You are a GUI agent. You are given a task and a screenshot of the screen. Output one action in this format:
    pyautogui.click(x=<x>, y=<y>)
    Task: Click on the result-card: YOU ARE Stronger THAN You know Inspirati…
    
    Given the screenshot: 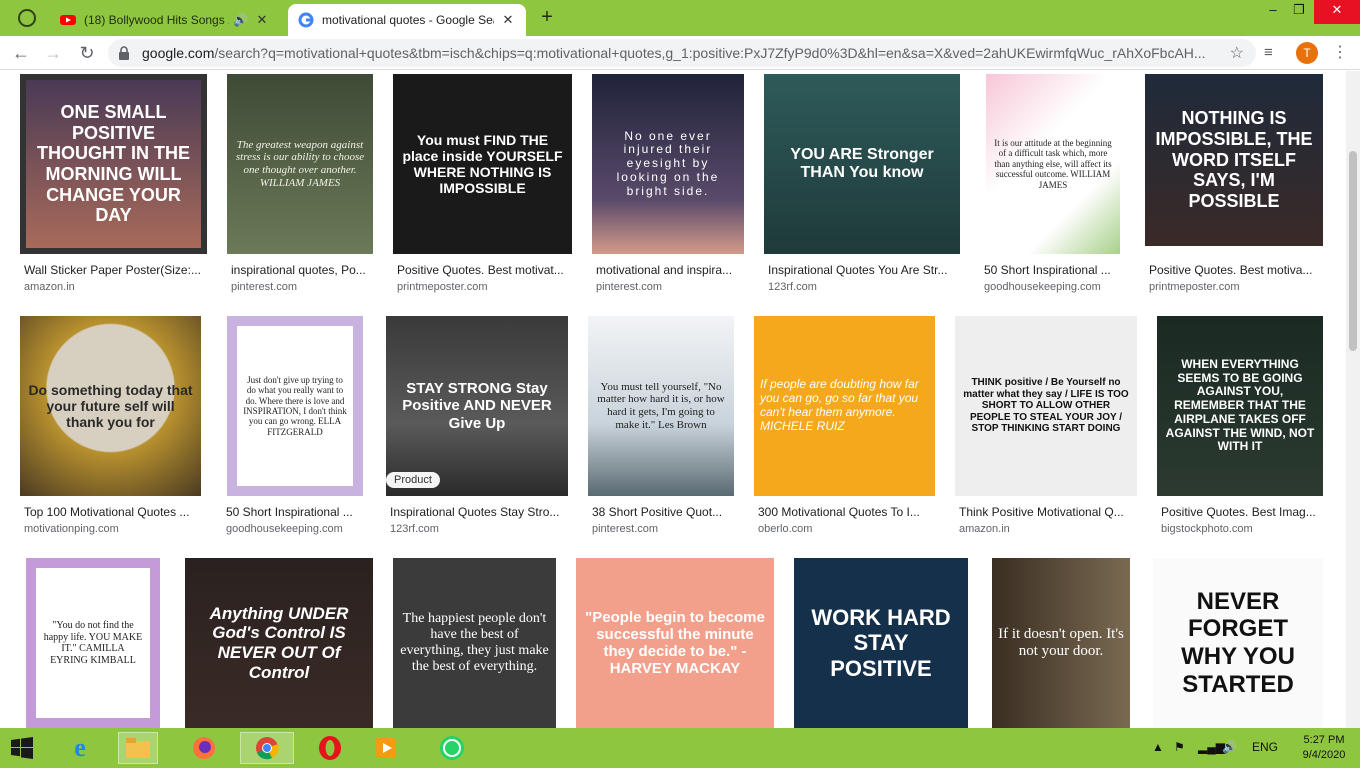 What is the action you would take?
    pyautogui.click(x=864, y=186)
    